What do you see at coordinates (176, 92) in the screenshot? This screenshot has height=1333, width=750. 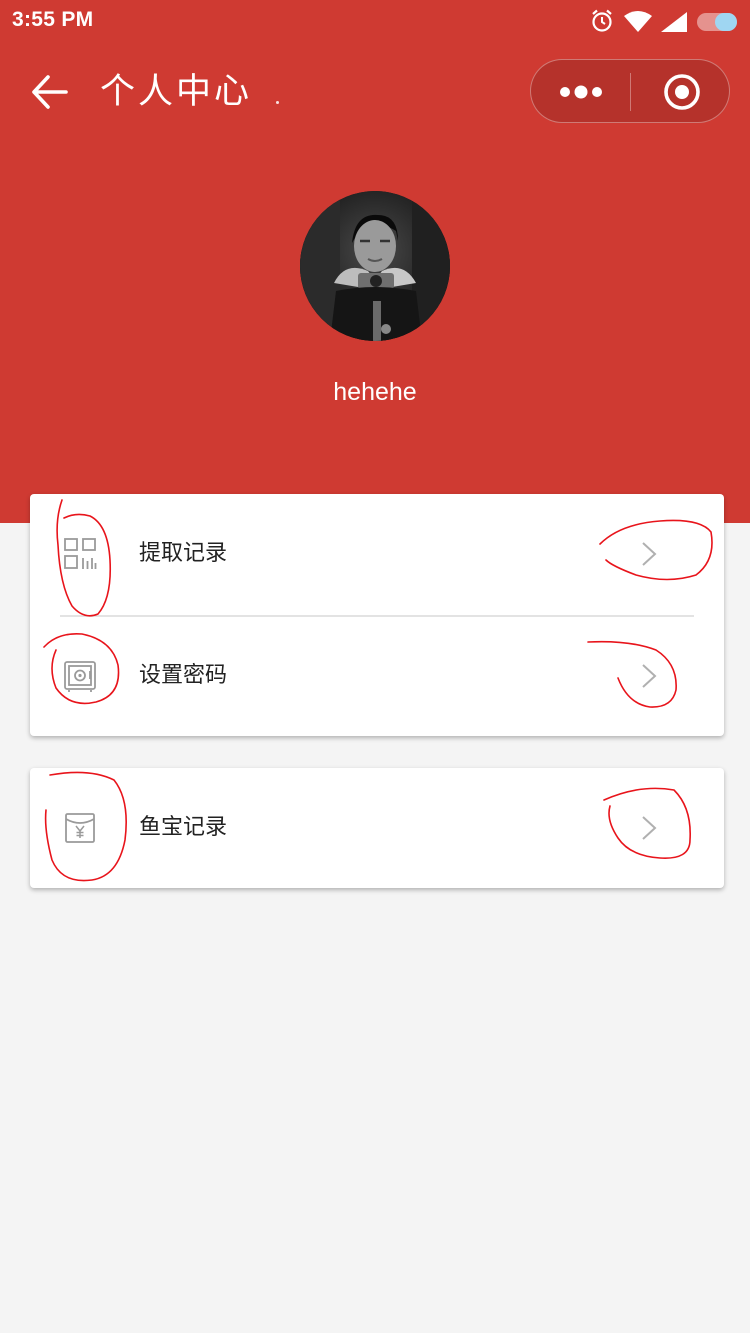 I see `page-title: 个人中心` at bounding box center [176, 92].